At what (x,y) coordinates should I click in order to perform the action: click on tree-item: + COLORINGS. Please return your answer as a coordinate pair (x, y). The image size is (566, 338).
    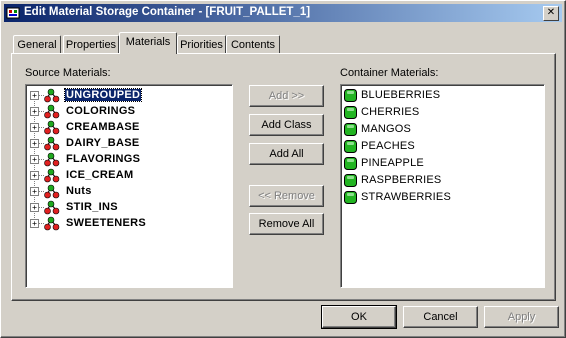
    Looking at the image, I should click on (126, 112).